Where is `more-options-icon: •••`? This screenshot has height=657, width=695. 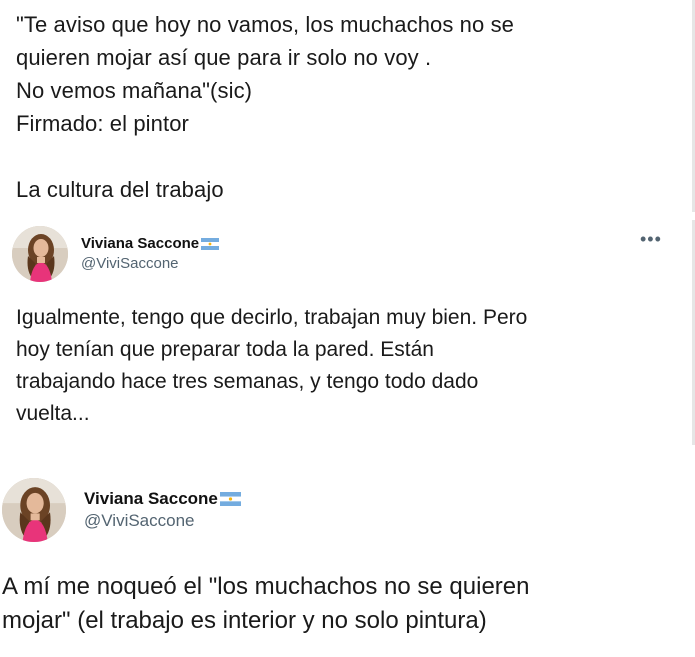
more-options-icon: ••• is located at coordinates (651, 239).